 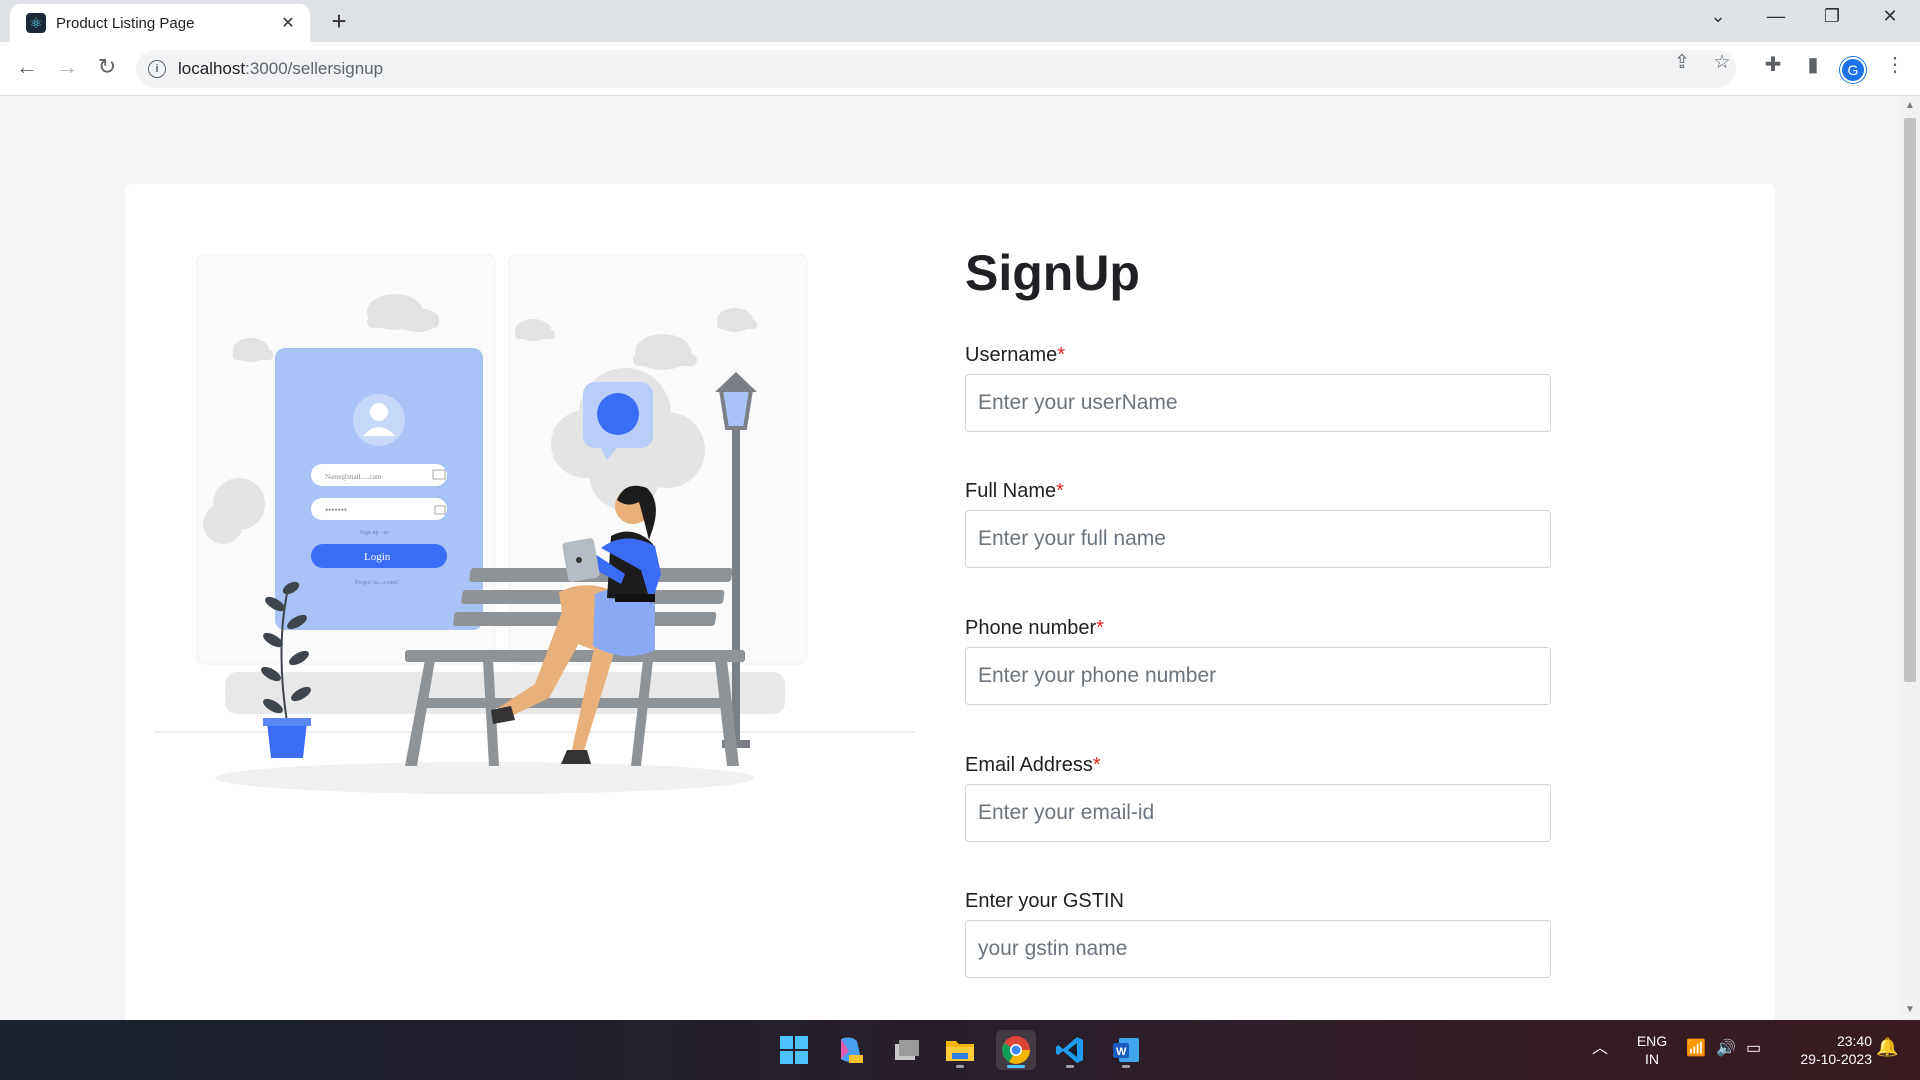 I want to click on phone-input, so click(x=1258, y=676).